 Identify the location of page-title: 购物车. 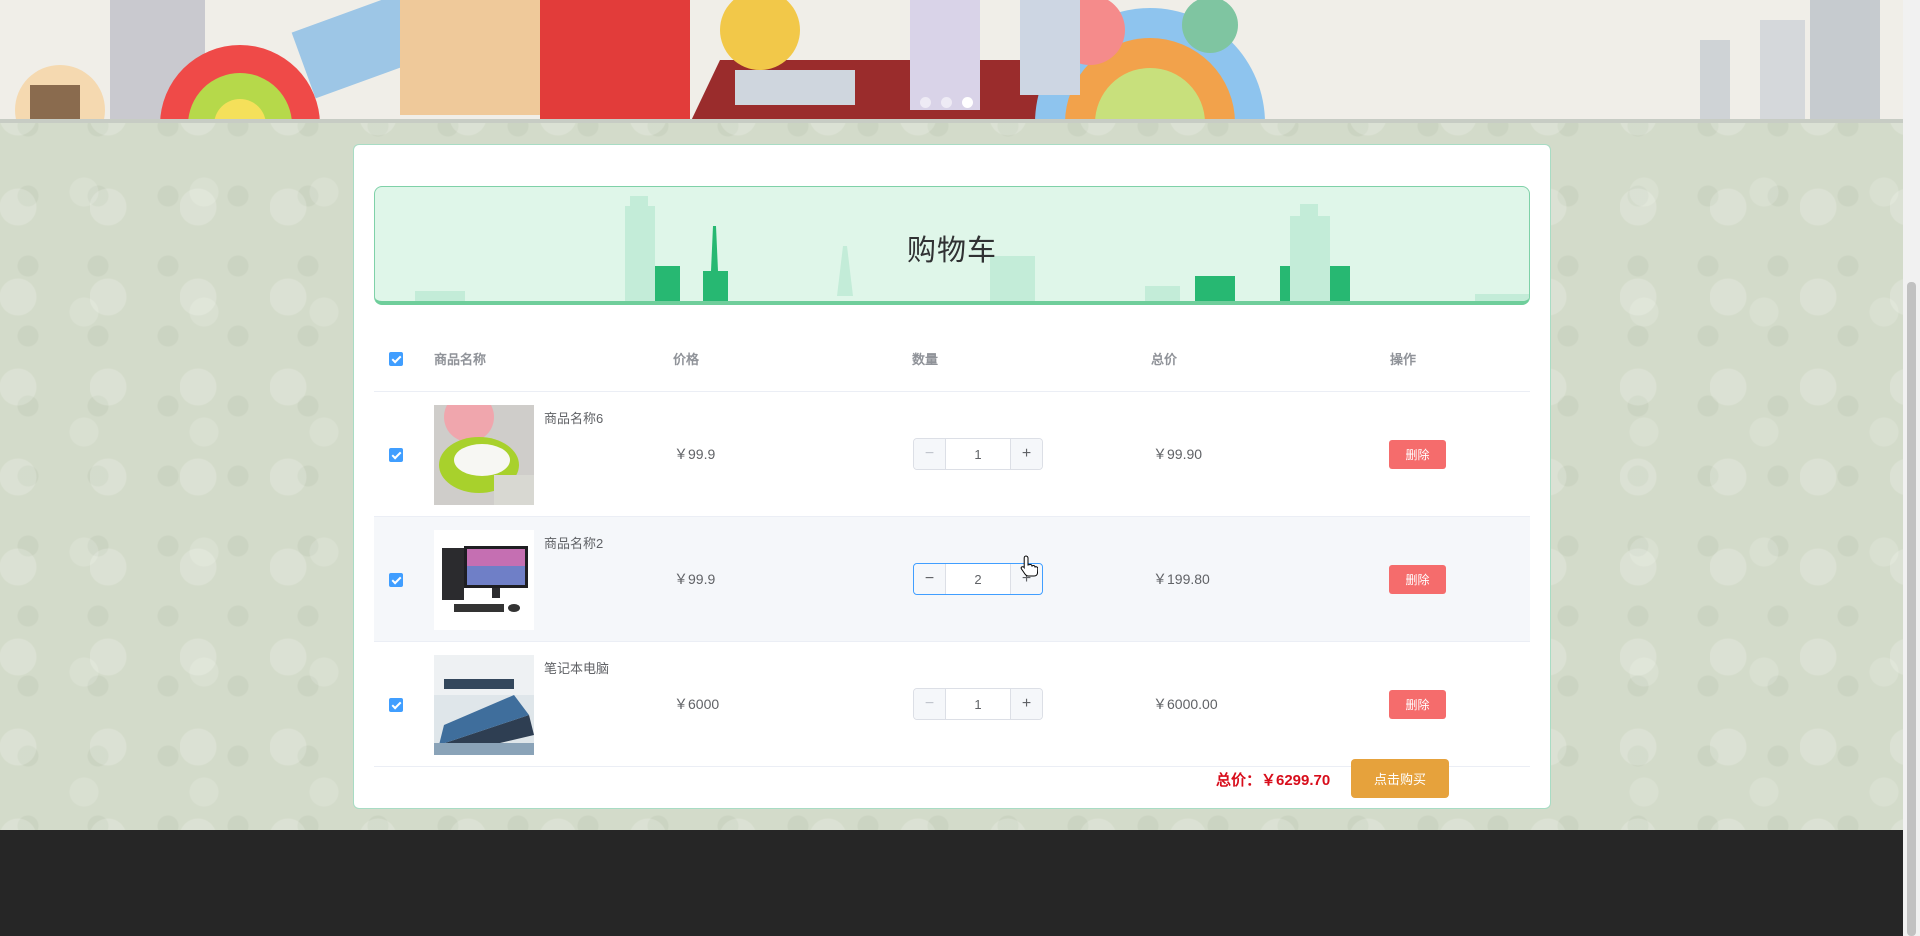
(951, 250).